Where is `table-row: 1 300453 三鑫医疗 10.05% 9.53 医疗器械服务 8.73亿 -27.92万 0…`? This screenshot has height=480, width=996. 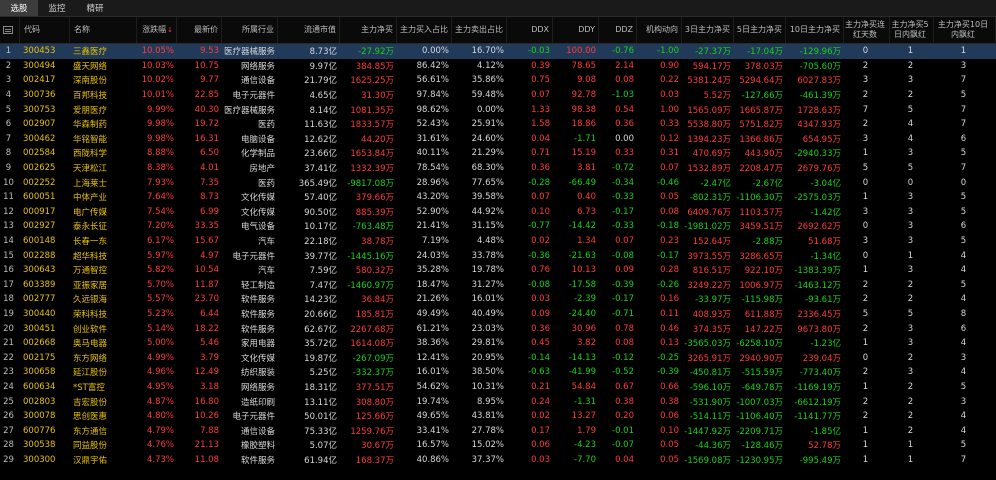
table-row: 1 300453 三鑫医疗 10.05% 9.53 医疗器械服务 8.73亿 -27.92万 0… is located at coordinates (498, 51).